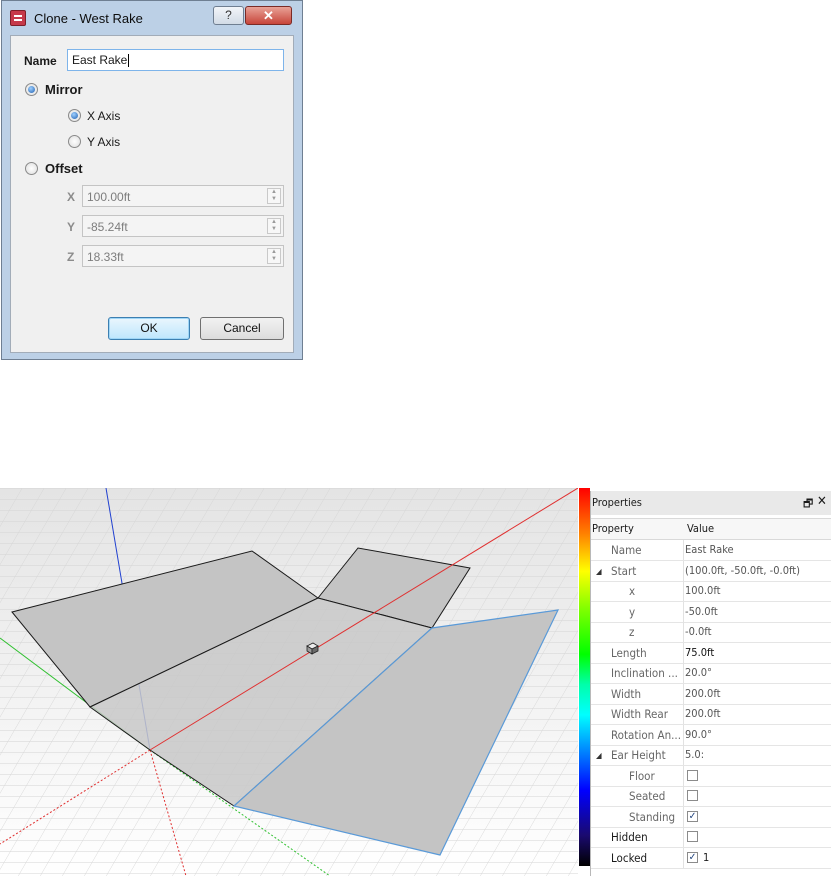 The width and height of the screenshot is (837, 876). I want to click on y-axis-label: Y Axis, so click(103, 142).